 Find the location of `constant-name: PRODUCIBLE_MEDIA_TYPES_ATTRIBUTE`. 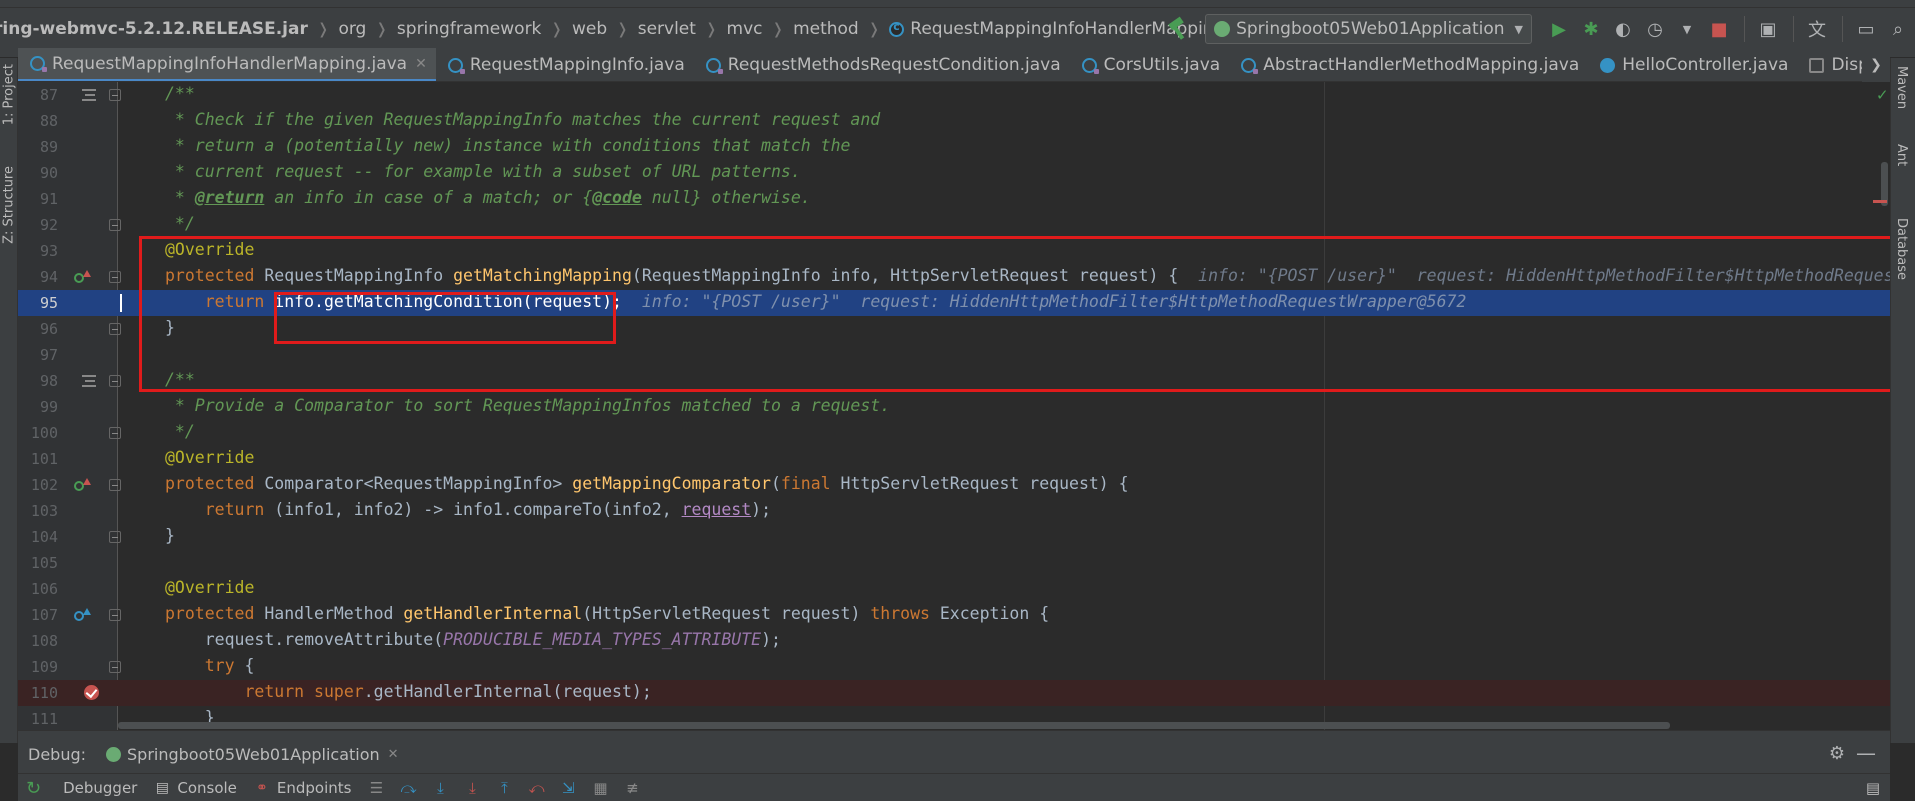

constant-name: PRODUCIBLE_MEDIA_TYPES_ATTRIBUTE is located at coordinates (602, 639).